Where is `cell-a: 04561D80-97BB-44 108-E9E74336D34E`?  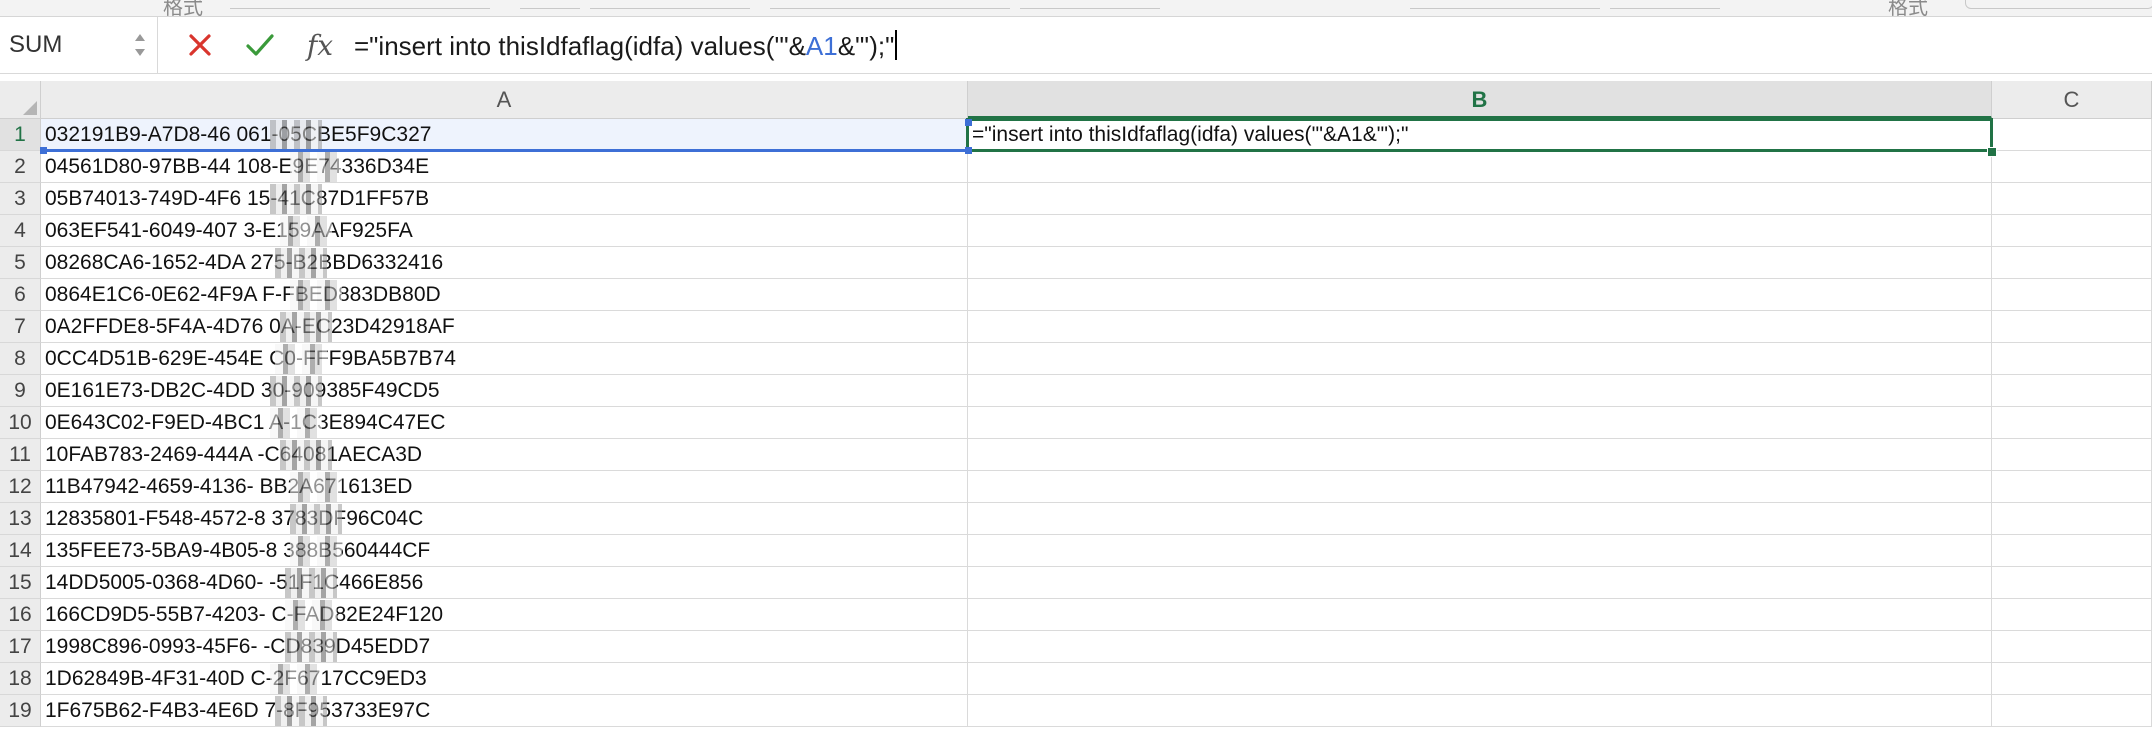 cell-a: 04561D80-97BB-44 108-E9E74336D34E is located at coordinates (504, 167).